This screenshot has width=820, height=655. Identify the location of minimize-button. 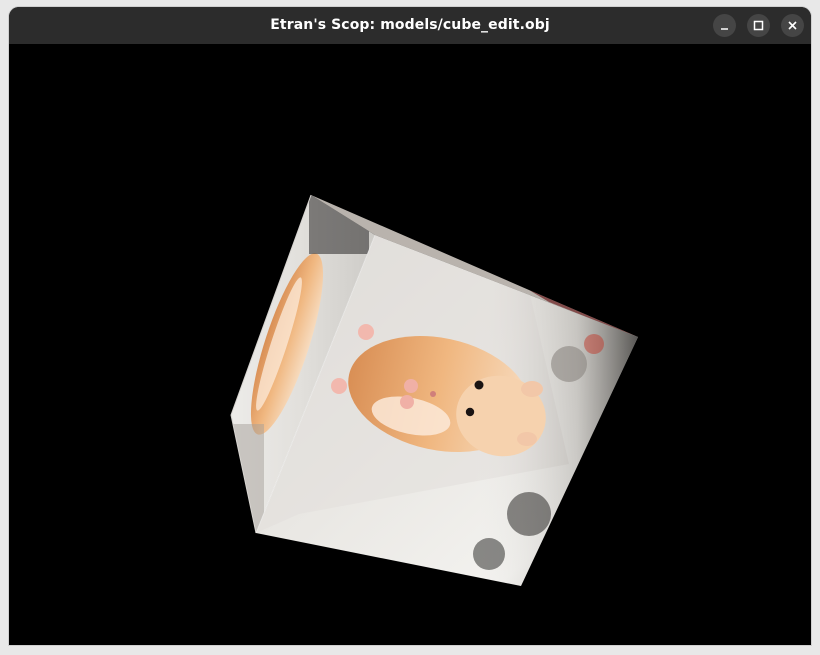
(724, 25).